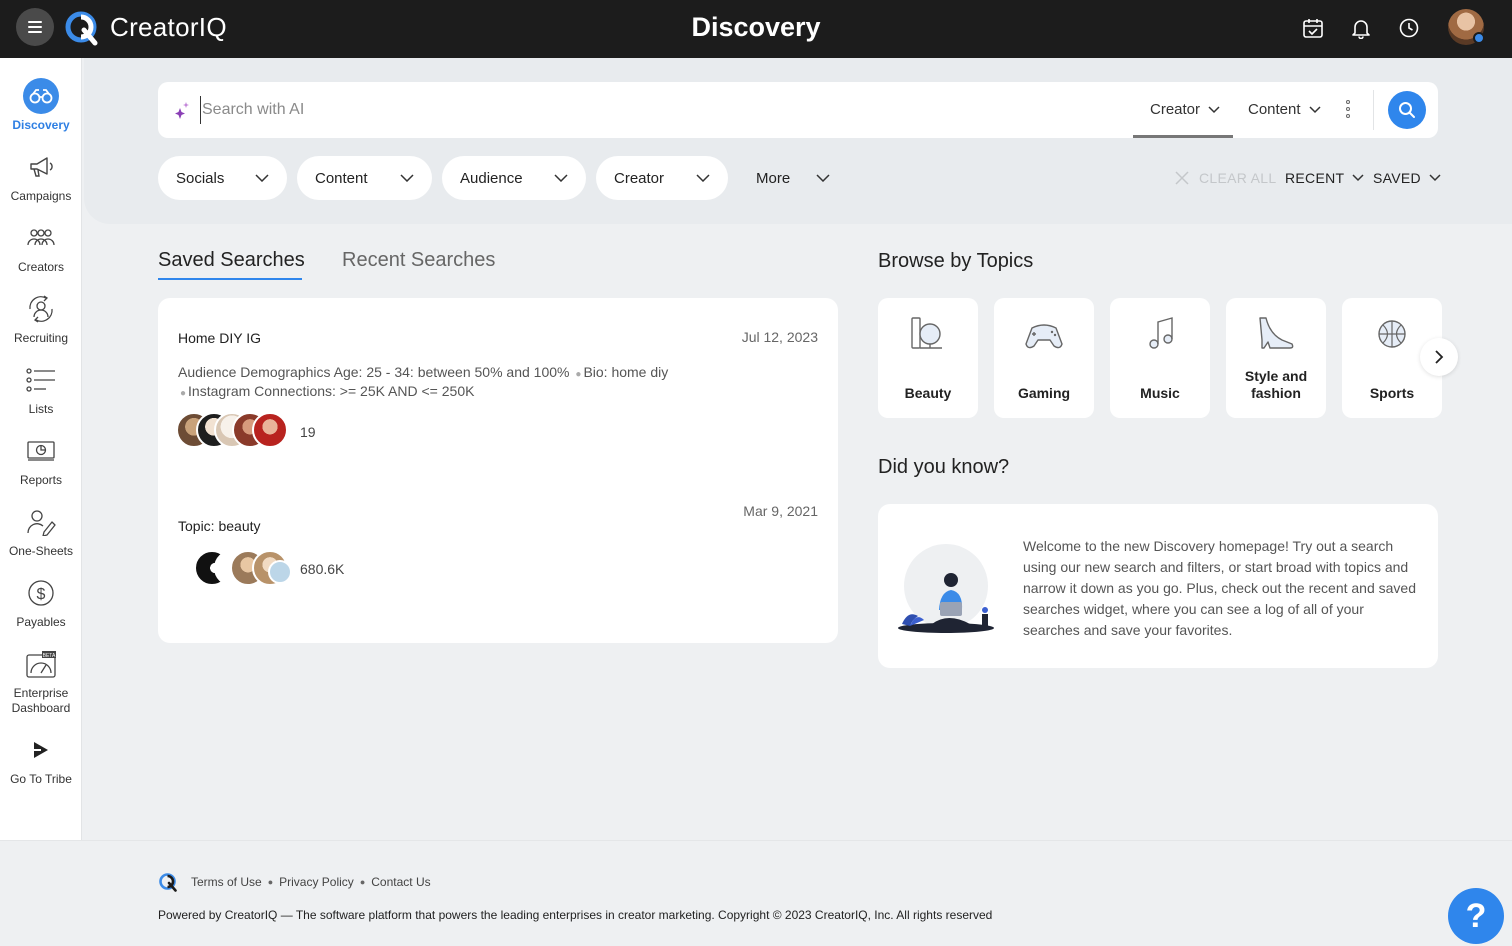 Image resolution: width=1512 pixels, height=946 pixels. I want to click on saved-dropdown: SAVED, so click(1407, 178).